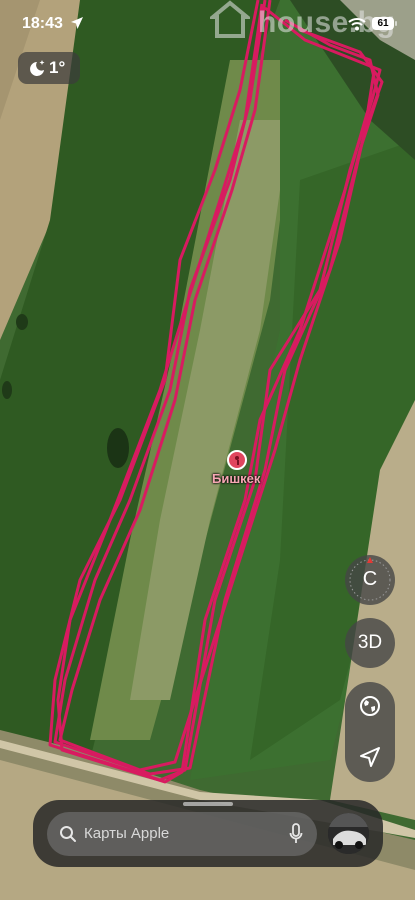 The image size is (415, 900). Describe the element at coordinates (68, 834) in the screenshot. I see `search-icon` at that location.